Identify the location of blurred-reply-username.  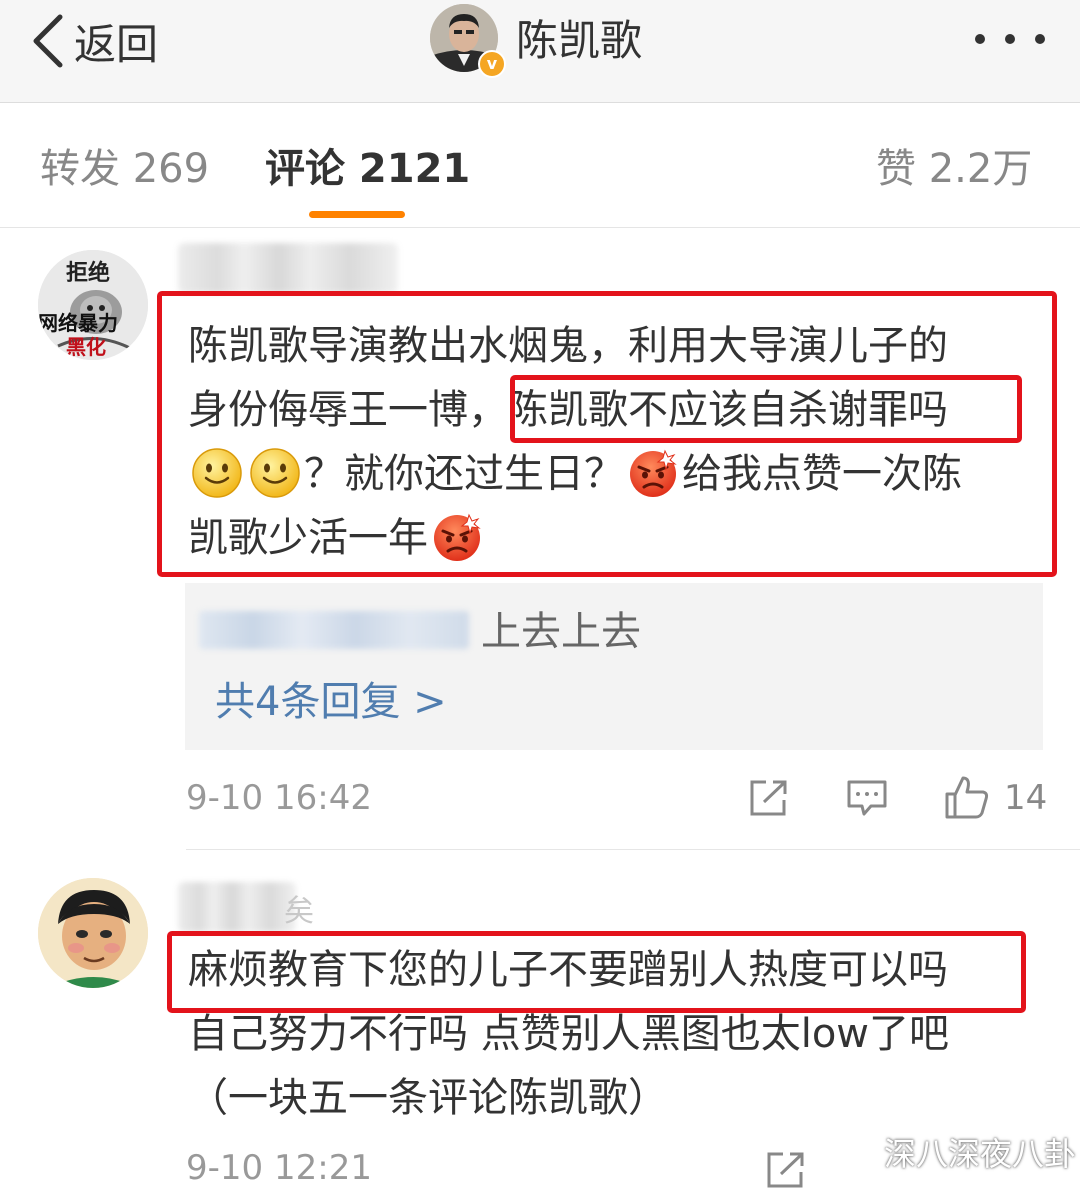
(334, 630).